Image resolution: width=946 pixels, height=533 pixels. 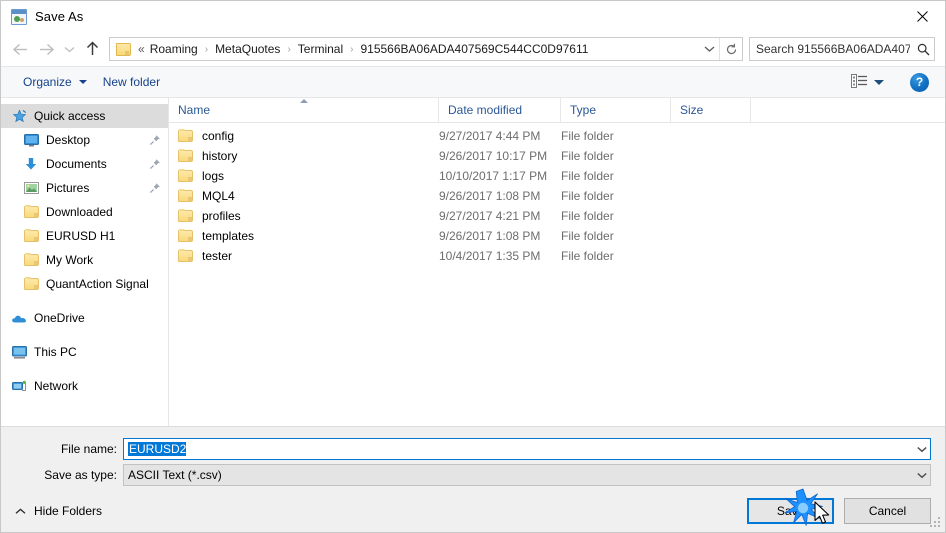 What do you see at coordinates (892, 82) in the screenshot?
I see `command-bar-right: ?` at bounding box center [892, 82].